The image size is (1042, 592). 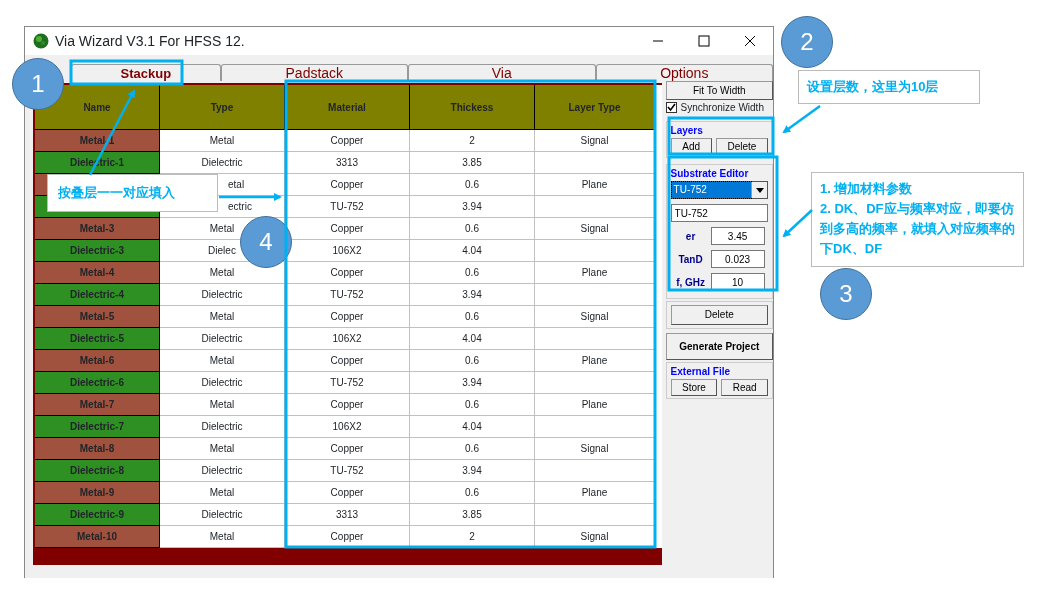 I want to click on globe-icon, so click(x=41, y=41).